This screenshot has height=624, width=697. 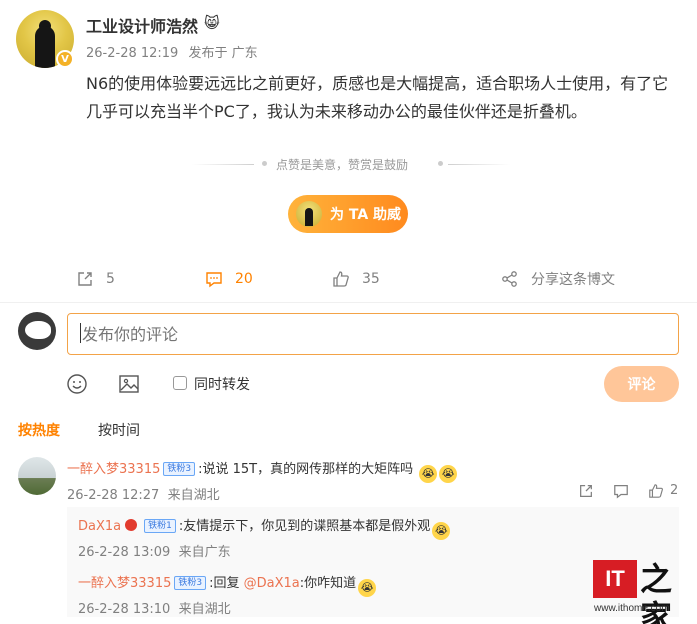 I want to click on reply-username: DaX1a, so click(x=99, y=526).